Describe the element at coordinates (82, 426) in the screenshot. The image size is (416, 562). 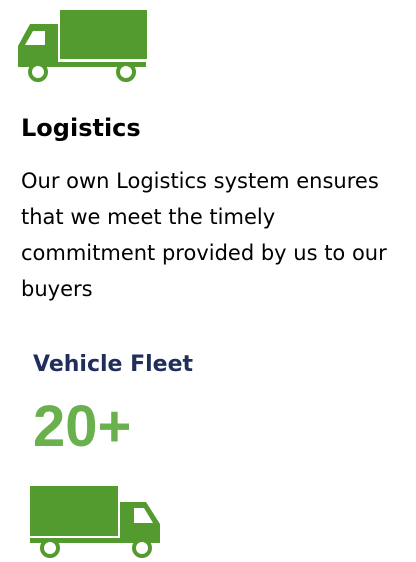
I see `fleet-count: 20+` at that location.